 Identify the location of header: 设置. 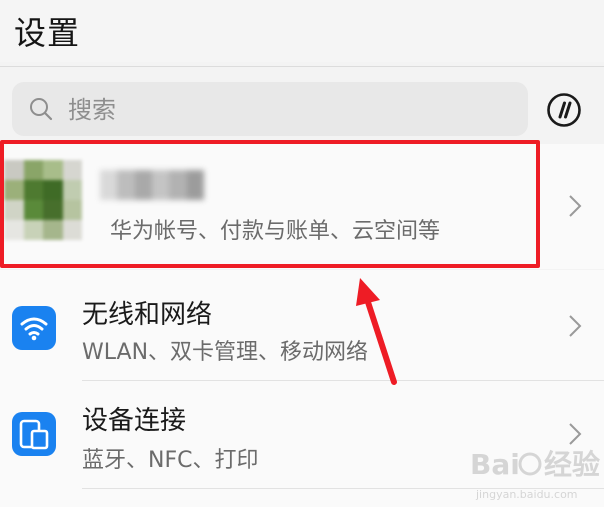
(302, 31).